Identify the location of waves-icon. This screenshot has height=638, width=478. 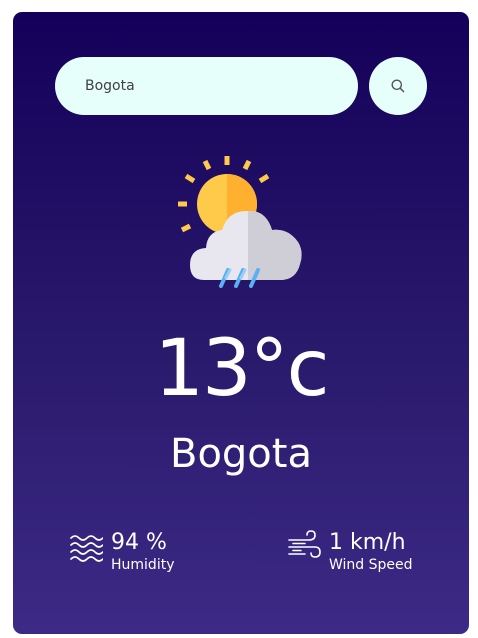
(86, 548).